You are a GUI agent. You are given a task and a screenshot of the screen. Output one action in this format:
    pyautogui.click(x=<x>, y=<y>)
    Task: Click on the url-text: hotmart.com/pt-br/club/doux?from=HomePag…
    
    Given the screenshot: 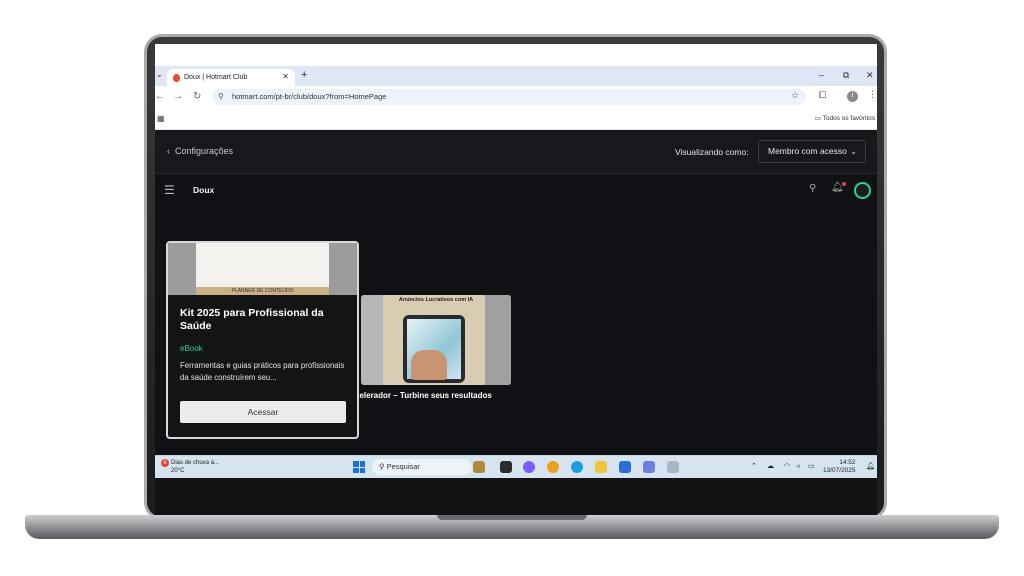 What is the action you would take?
    pyautogui.click(x=309, y=96)
    